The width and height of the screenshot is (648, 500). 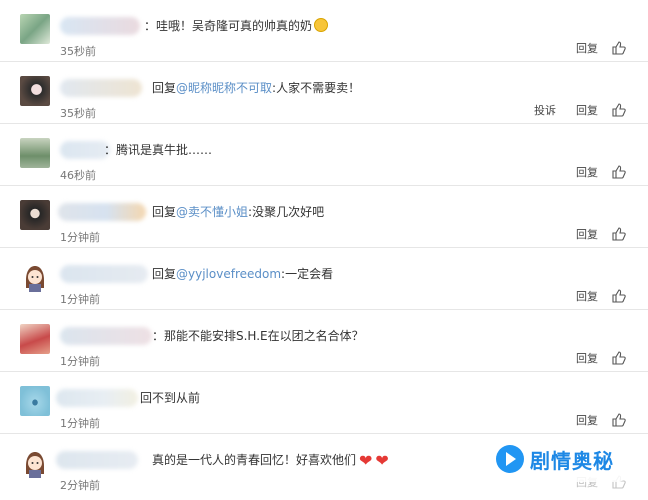 I want to click on comment-row: ：腾讯是真牛批…… 46秒前 回复, so click(x=324, y=155).